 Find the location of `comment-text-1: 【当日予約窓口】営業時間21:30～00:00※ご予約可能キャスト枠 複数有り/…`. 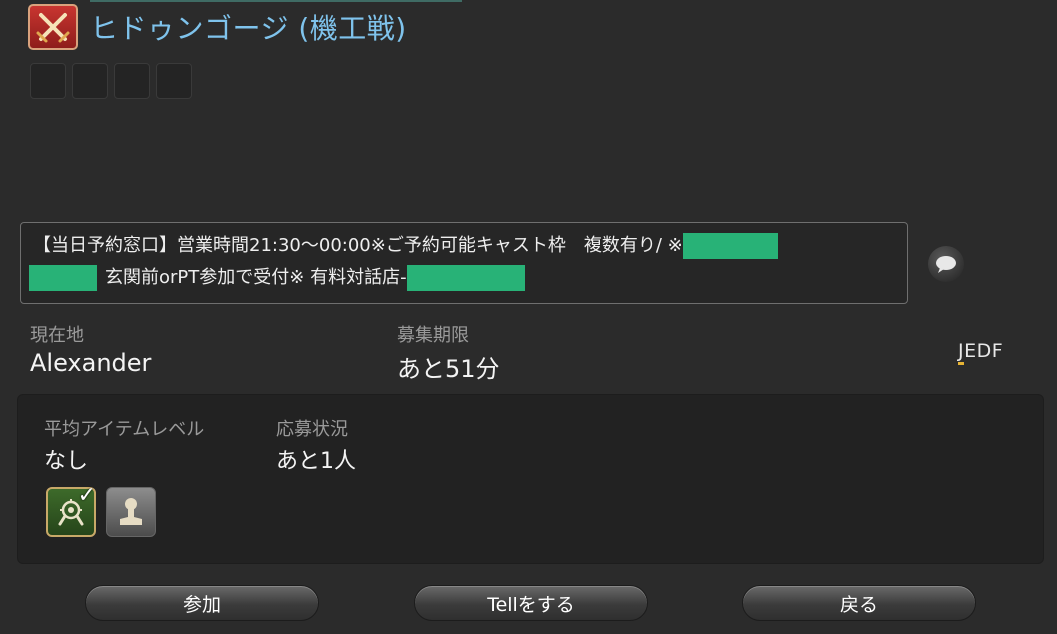

comment-text-1: 【当日予約窓口】営業時間21:30～00:00※ご予約可能キャスト枠 複数有り/… is located at coordinates (358, 245).